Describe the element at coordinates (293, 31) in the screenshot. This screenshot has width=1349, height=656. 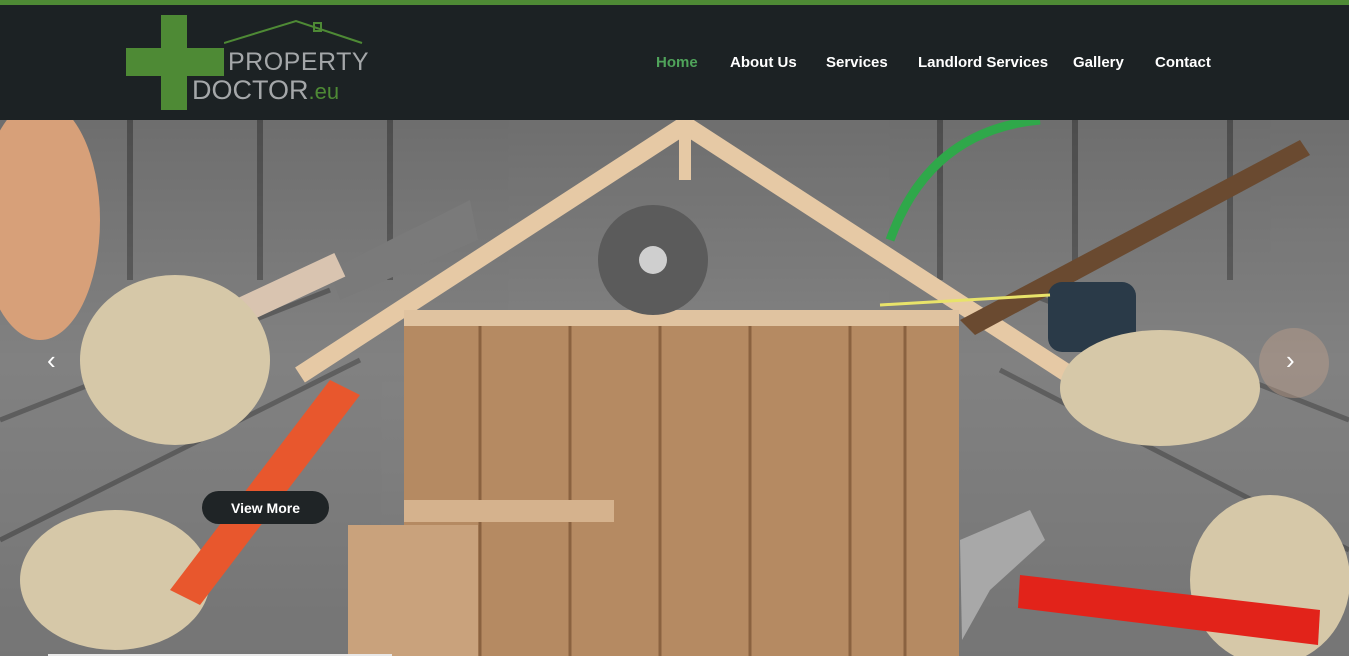
I see `logo-roof-icon` at that location.